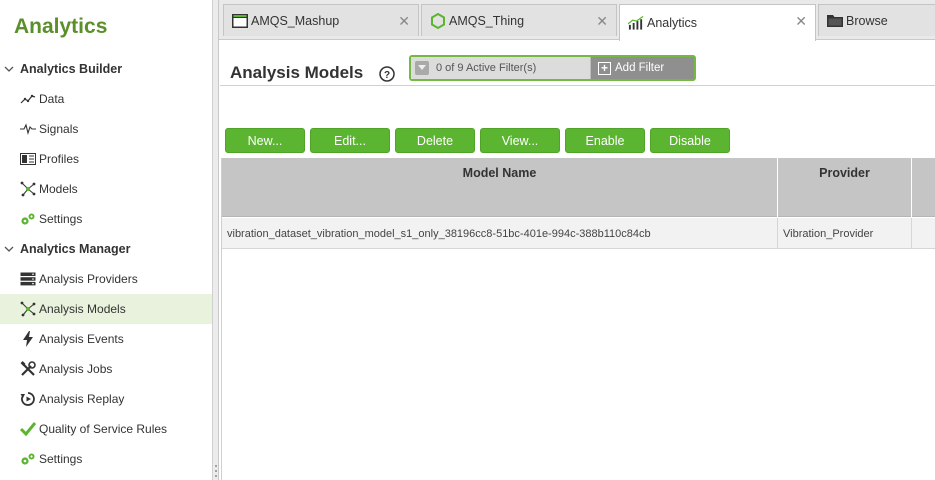  What do you see at coordinates (867, 20) in the screenshot?
I see `tab-label: Browse` at bounding box center [867, 20].